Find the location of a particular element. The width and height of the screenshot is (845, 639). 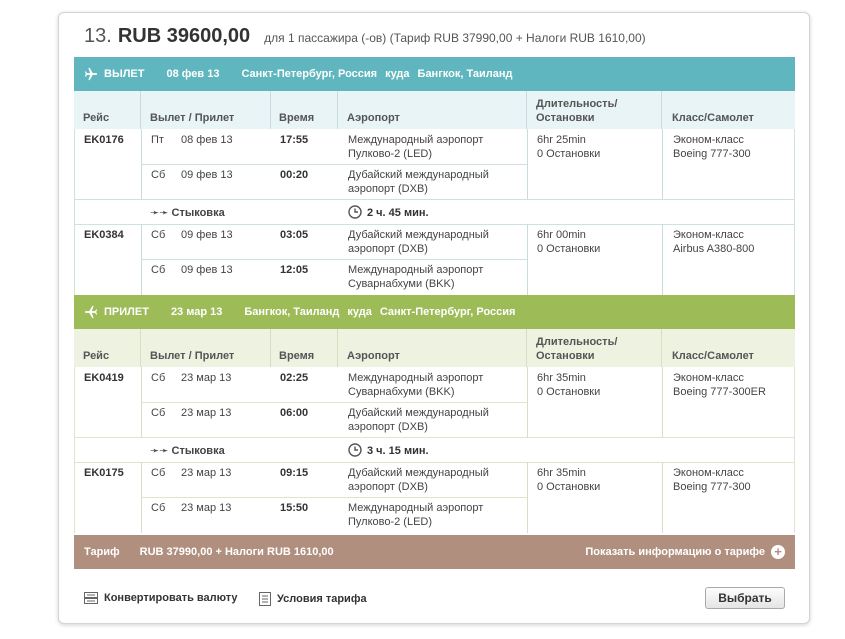

outbound-label: ВЫЛЕТ is located at coordinates (124, 74).